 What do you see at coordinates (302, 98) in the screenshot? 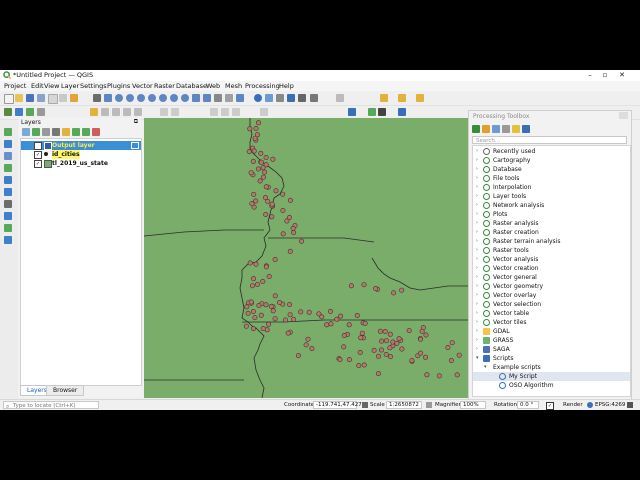
I see `sigma-icon` at bounding box center [302, 98].